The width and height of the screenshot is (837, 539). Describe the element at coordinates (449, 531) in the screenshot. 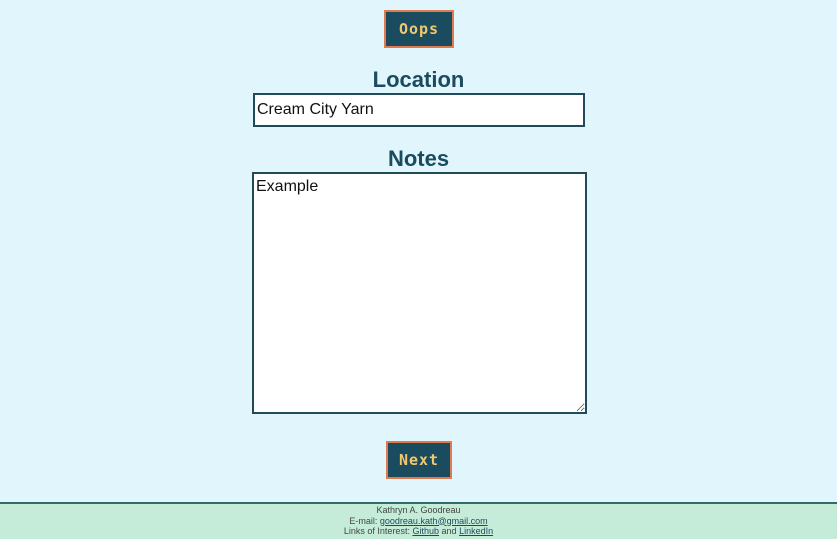

I see `footer-and-text: and` at that location.